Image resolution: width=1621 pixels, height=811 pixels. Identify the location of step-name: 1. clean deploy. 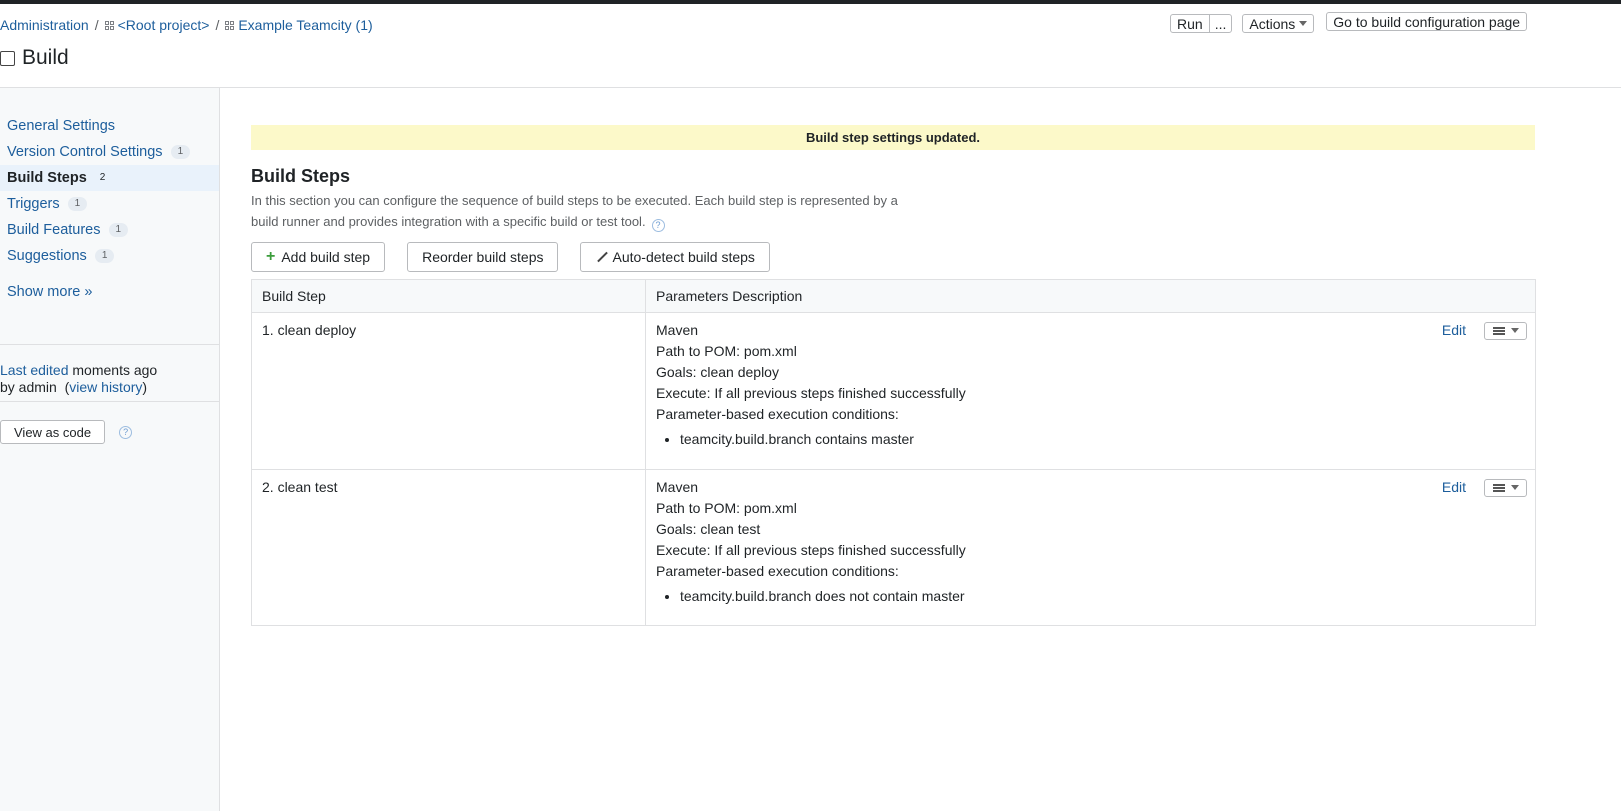
(448, 391).